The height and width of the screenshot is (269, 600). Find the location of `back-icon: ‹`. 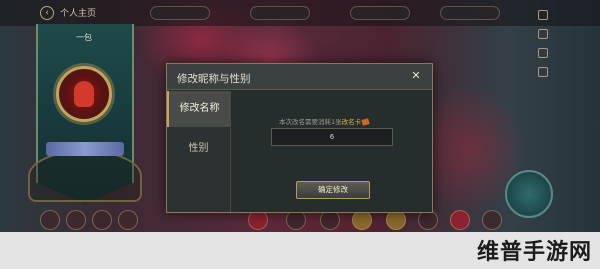

back-icon: ‹ is located at coordinates (47, 13).